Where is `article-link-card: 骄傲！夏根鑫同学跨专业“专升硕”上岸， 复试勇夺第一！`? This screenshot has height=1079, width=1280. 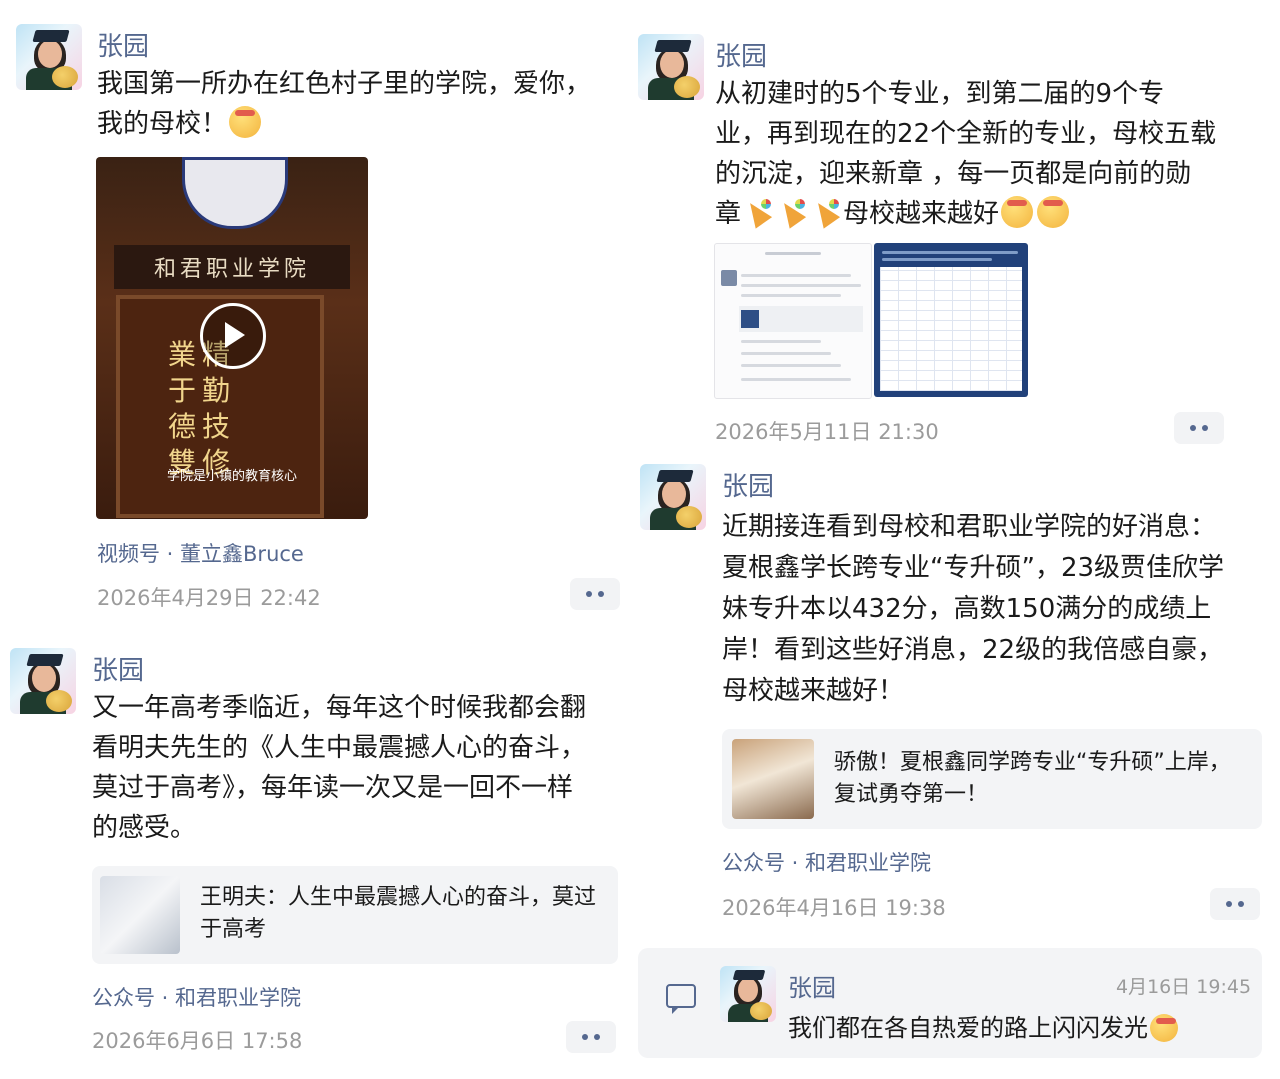 article-link-card: 骄傲！夏根鑫同学跨专业“专升硕”上岸， 复试勇夺第一！ is located at coordinates (992, 779).